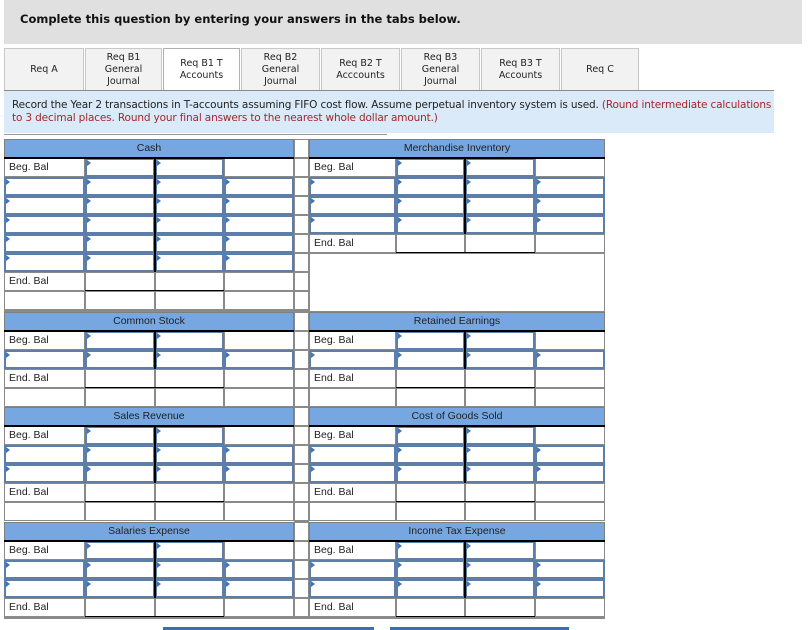  Describe the element at coordinates (259, 359) in the screenshot. I see `common-stock-entry-ref2-input` at that location.